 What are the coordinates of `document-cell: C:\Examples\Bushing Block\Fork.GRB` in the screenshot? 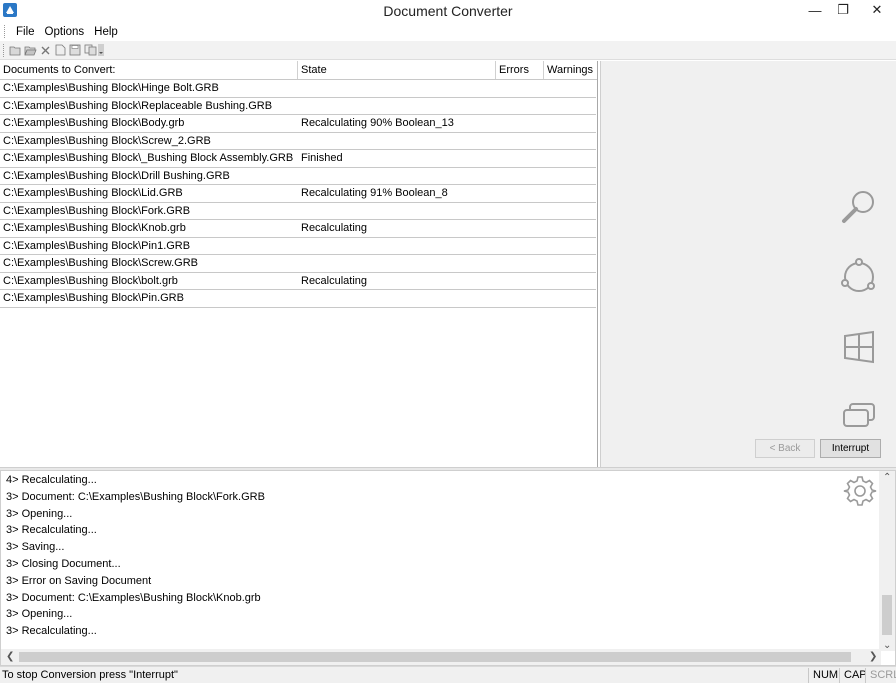 It's located at (97, 210).